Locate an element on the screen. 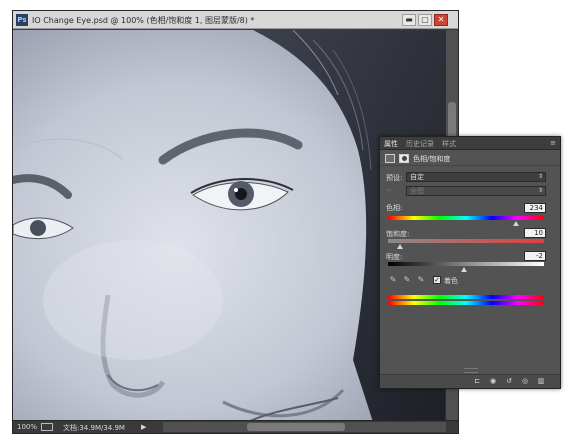 This screenshot has height=448, width=569. saturation-slider-handle is located at coordinates (400, 246).